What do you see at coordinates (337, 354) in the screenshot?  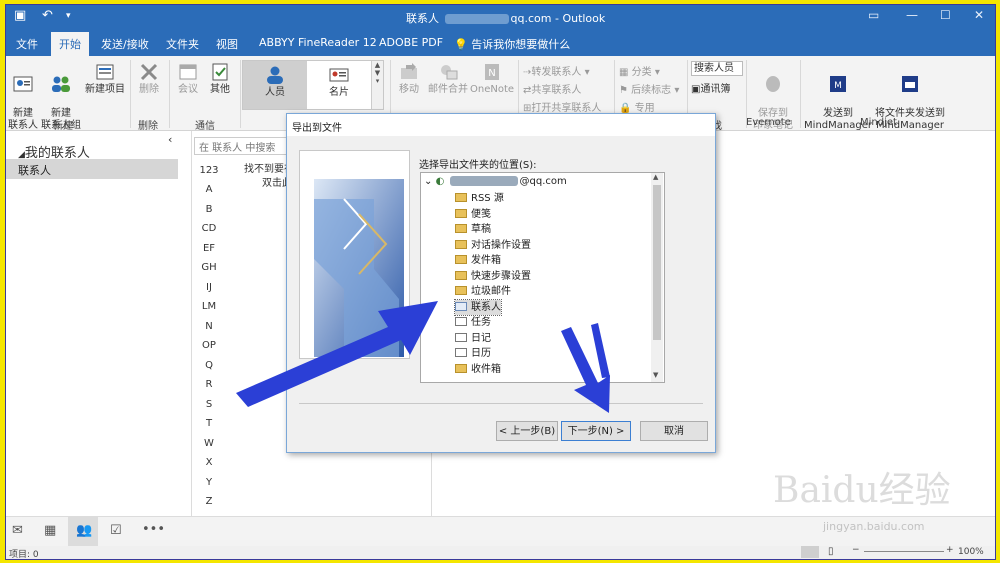 I see `arrow-to-contacts-folder` at bounding box center [337, 354].